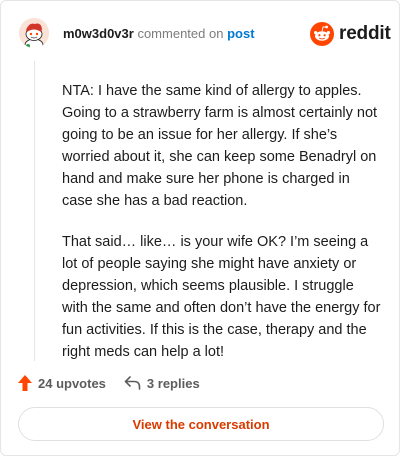 The image size is (400, 456). What do you see at coordinates (173, 383) in the screenshot?
I see `reply-count: 3 replies` at bounding box center [173, 383].